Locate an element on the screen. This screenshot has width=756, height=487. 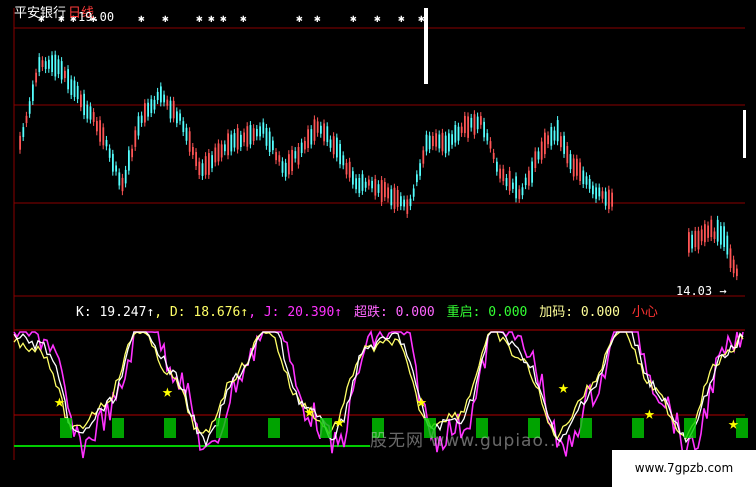
site-url-banner: www.7gpzb.com is located at coordinates (684, 468).